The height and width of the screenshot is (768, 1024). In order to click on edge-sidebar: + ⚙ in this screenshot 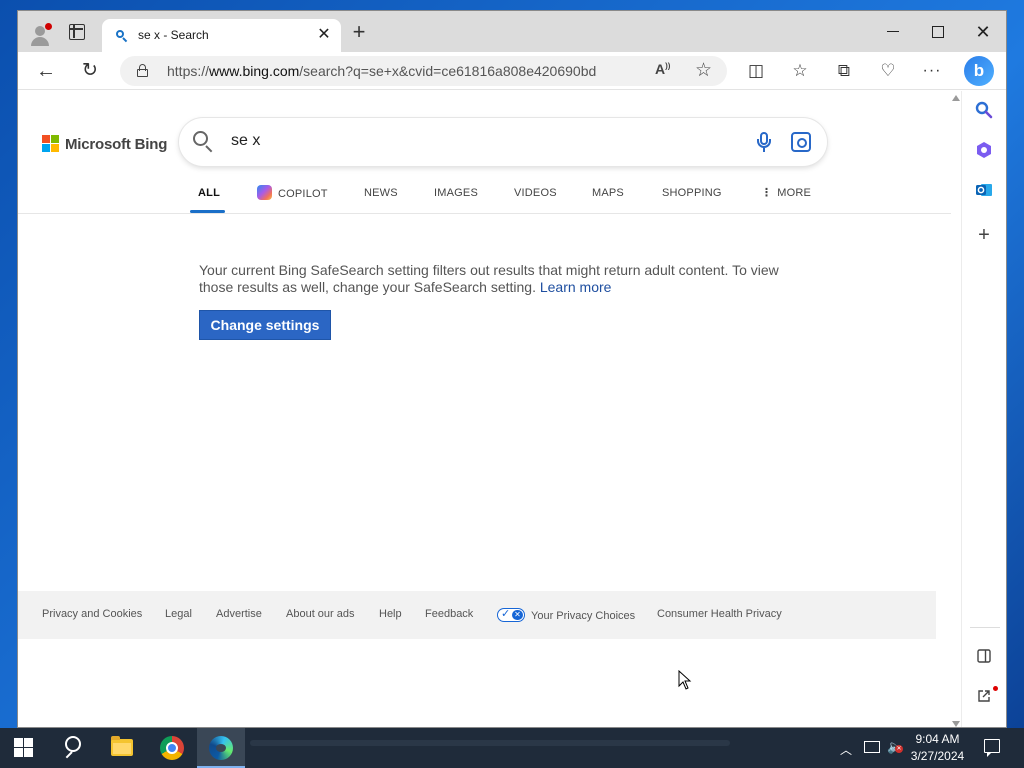, I will do `click(983, 409)`.